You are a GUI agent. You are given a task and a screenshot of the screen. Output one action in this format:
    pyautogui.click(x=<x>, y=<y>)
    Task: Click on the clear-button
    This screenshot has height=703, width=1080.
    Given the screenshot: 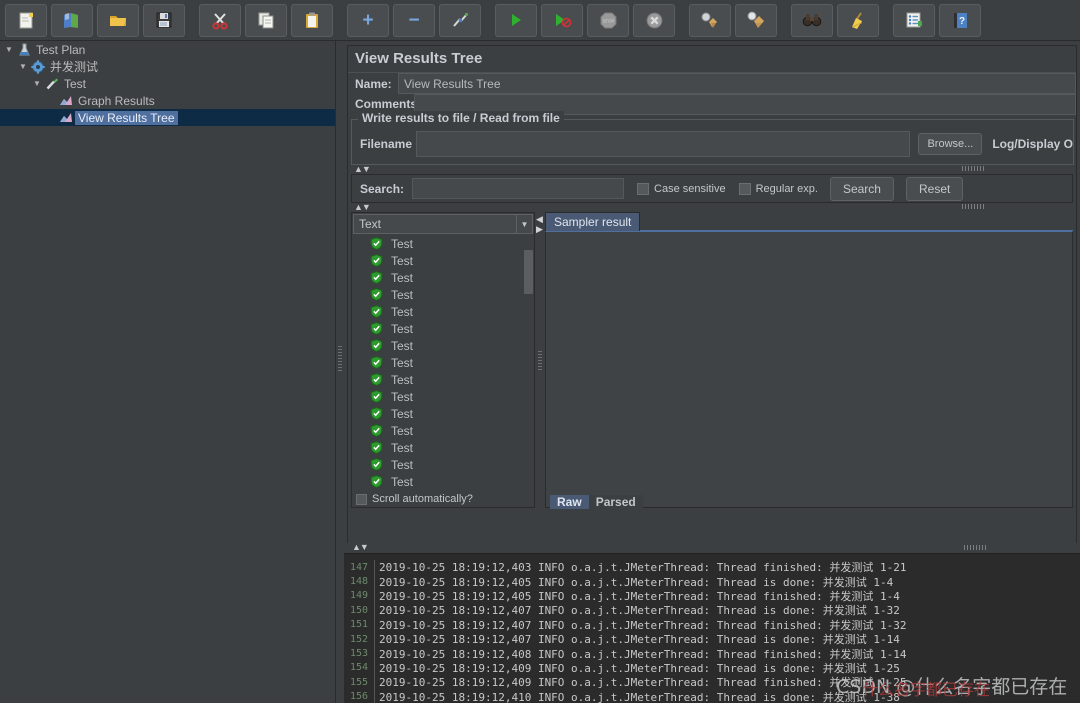 What is the action you would take?
    pyautogui.click(x=710, y=20)
    